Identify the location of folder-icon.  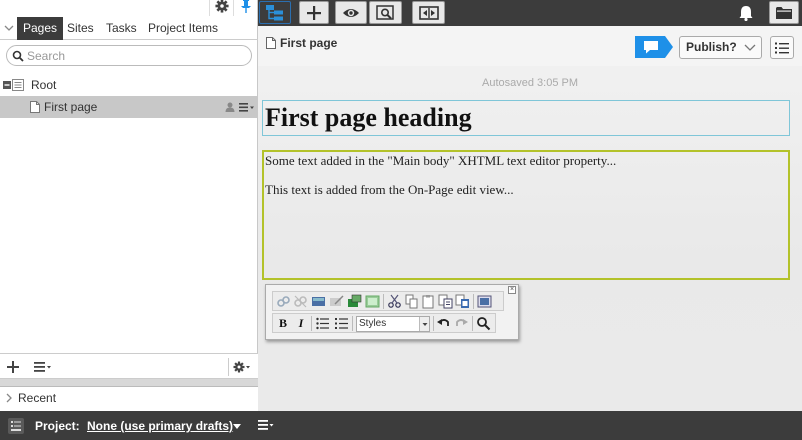
(784, 13).